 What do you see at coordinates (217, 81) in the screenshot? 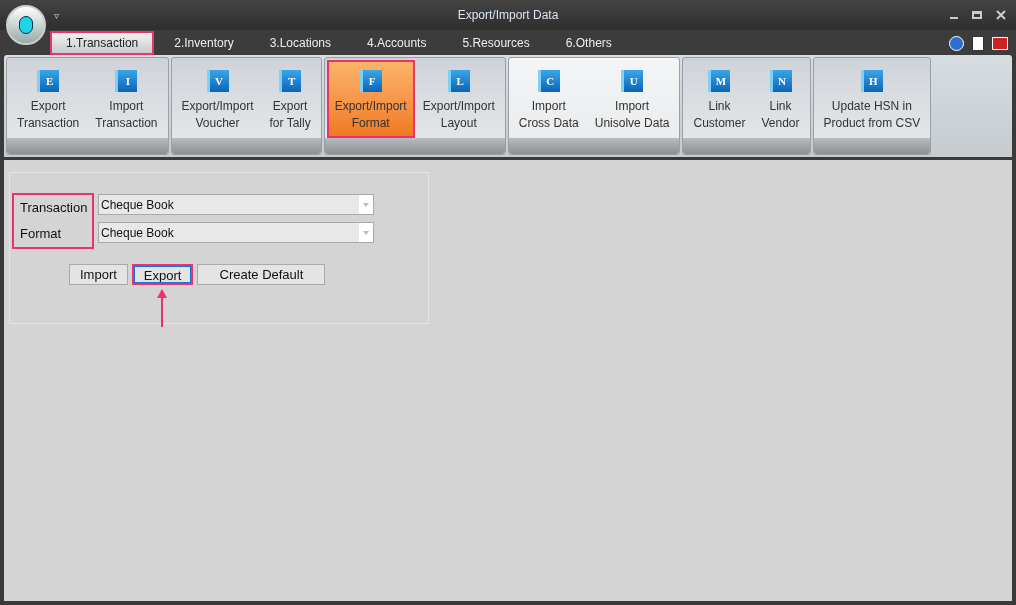
I see `book-icon: V` at bounding box center [217, 81].